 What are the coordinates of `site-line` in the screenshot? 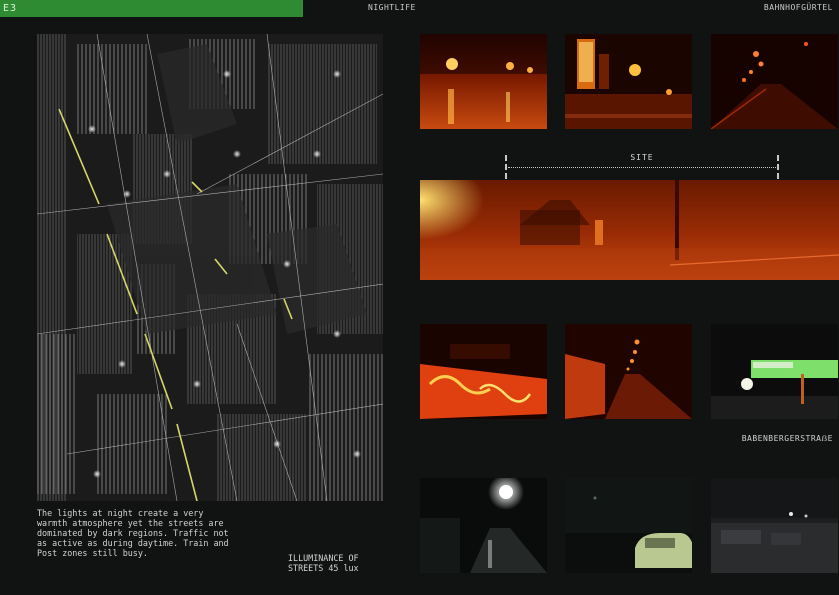 It's located at (642, 167).